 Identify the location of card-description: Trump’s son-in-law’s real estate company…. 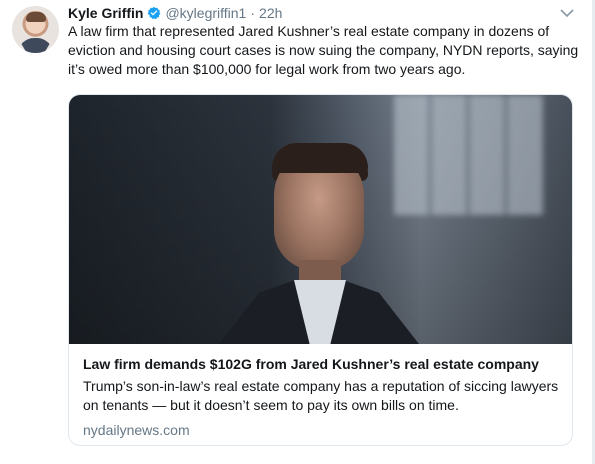
(321, 395).